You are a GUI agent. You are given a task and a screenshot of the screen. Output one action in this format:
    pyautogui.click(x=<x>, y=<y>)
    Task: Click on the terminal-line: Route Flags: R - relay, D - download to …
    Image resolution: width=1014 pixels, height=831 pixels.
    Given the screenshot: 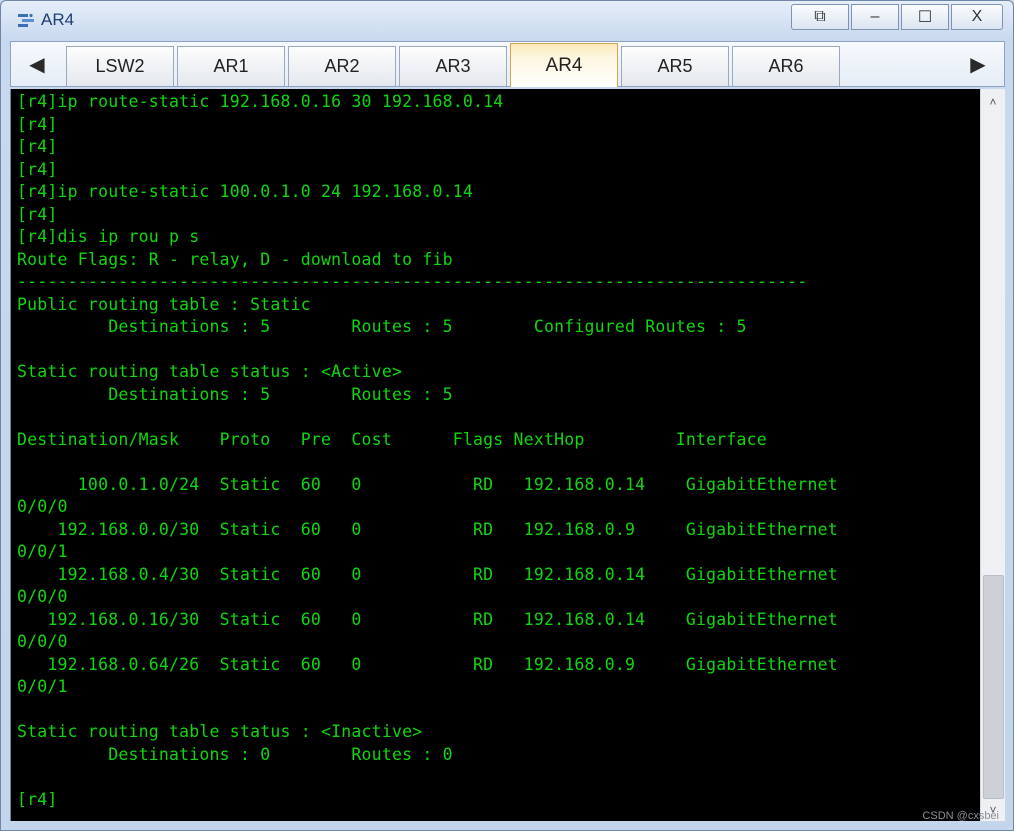 What is the action you would take?
    pyautogui.click(x=235, y=259)
    